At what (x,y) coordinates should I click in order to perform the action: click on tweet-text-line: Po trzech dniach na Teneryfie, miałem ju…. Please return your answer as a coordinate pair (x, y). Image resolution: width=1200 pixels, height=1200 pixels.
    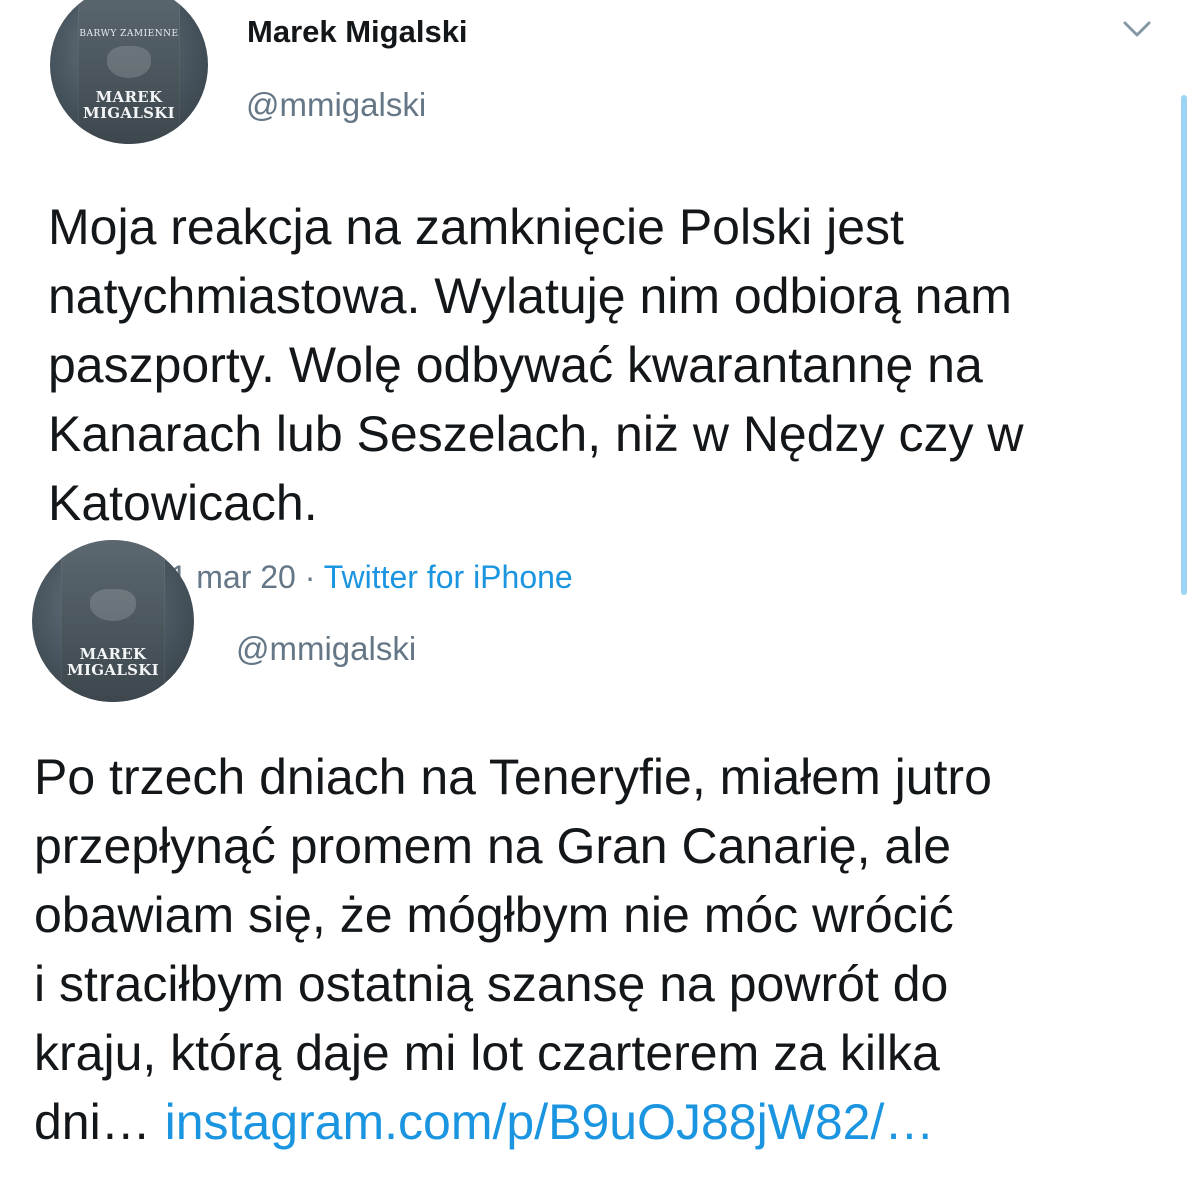
    Looking at the image, I should click on (513, 777).